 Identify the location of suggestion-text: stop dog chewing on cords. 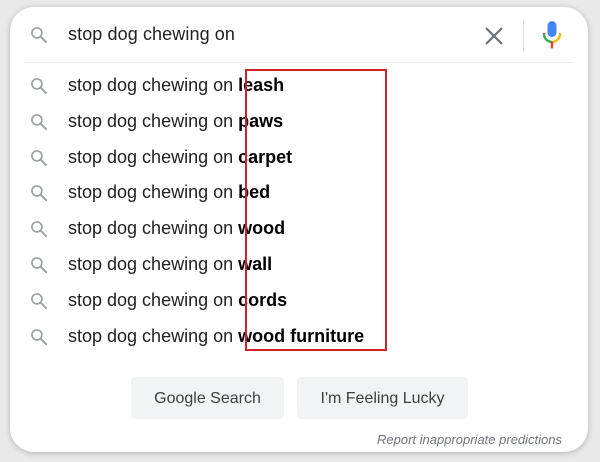
(177, 301).